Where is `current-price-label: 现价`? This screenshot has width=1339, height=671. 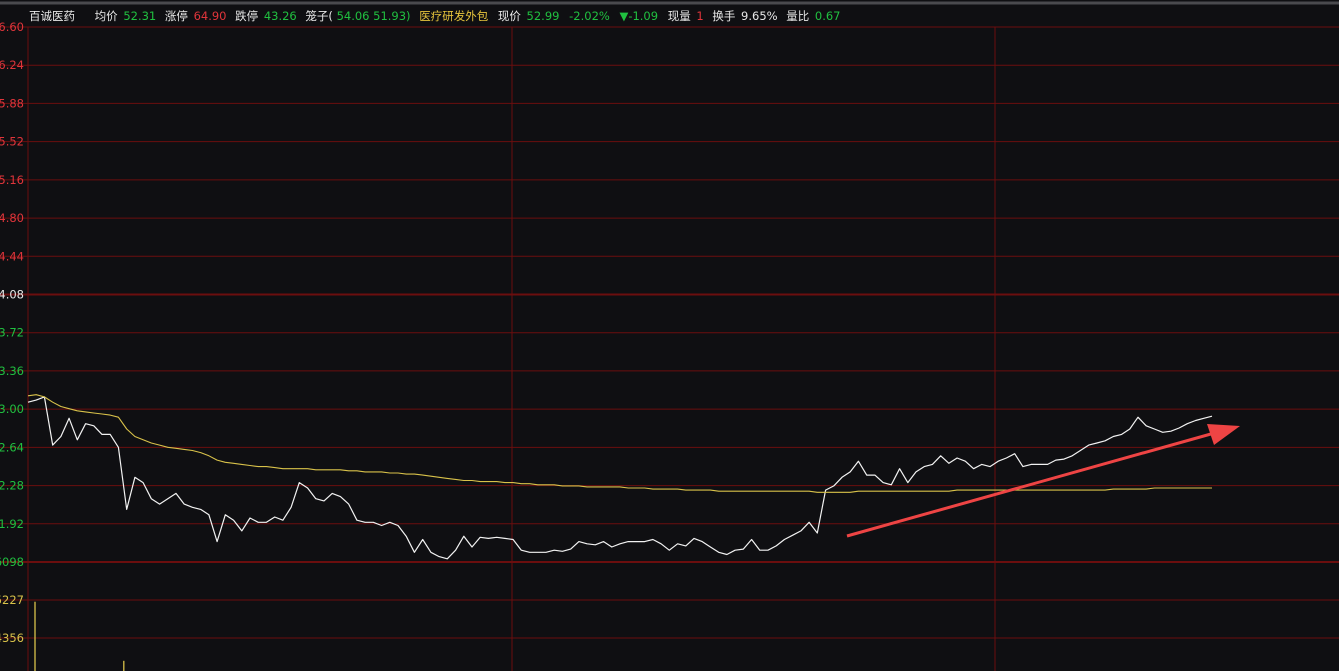
current-price-label: 现价 is located at coordinates (509, 16).